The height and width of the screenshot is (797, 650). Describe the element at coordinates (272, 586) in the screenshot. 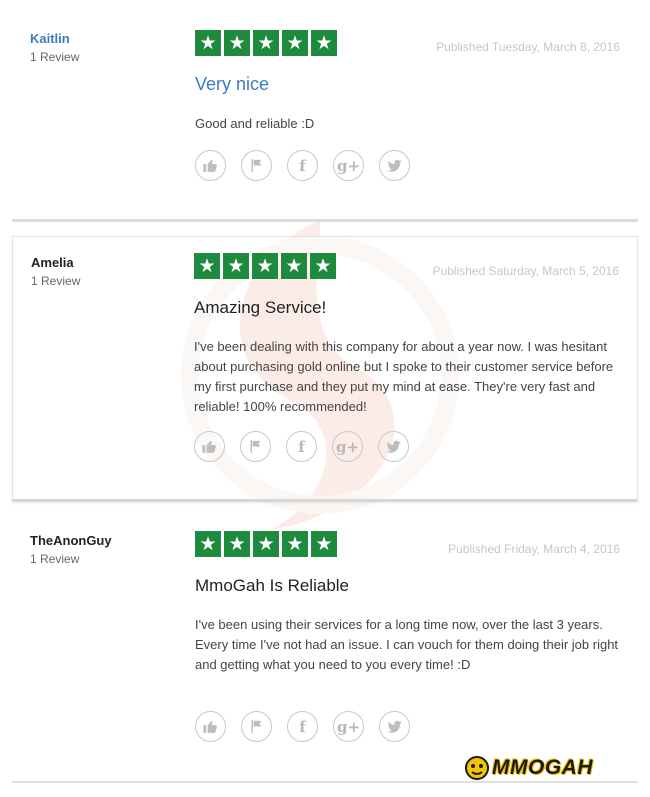

I see `review-title: MmoGah Is Reliable` at that location.